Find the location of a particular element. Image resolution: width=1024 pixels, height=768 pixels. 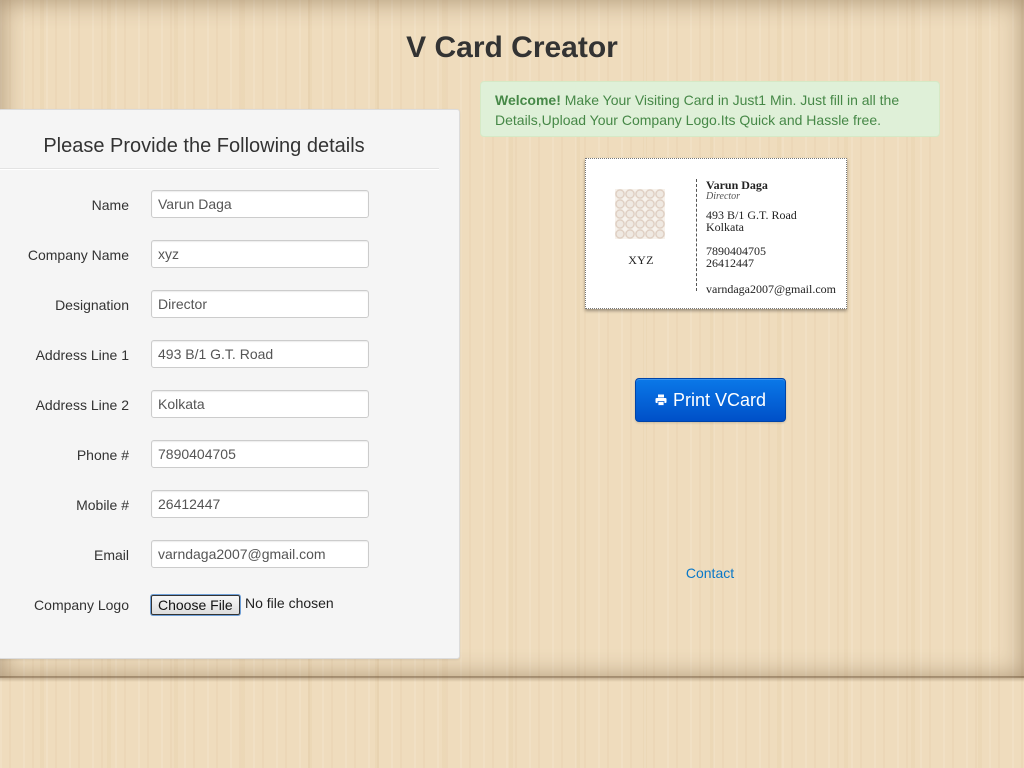

phone-label: Phone # is located at coordinates (102, 455).